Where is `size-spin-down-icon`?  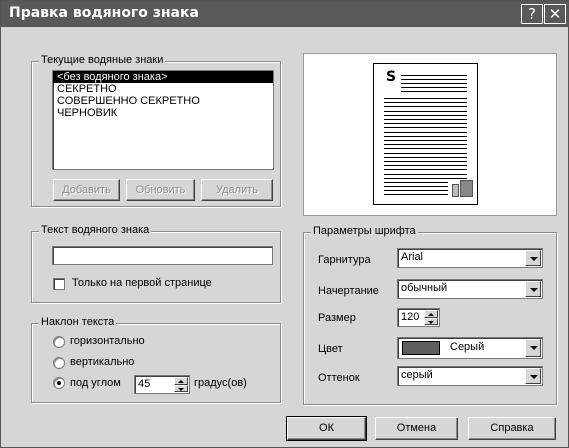 size-spin-down-icon is located at coordinates (431, 321).